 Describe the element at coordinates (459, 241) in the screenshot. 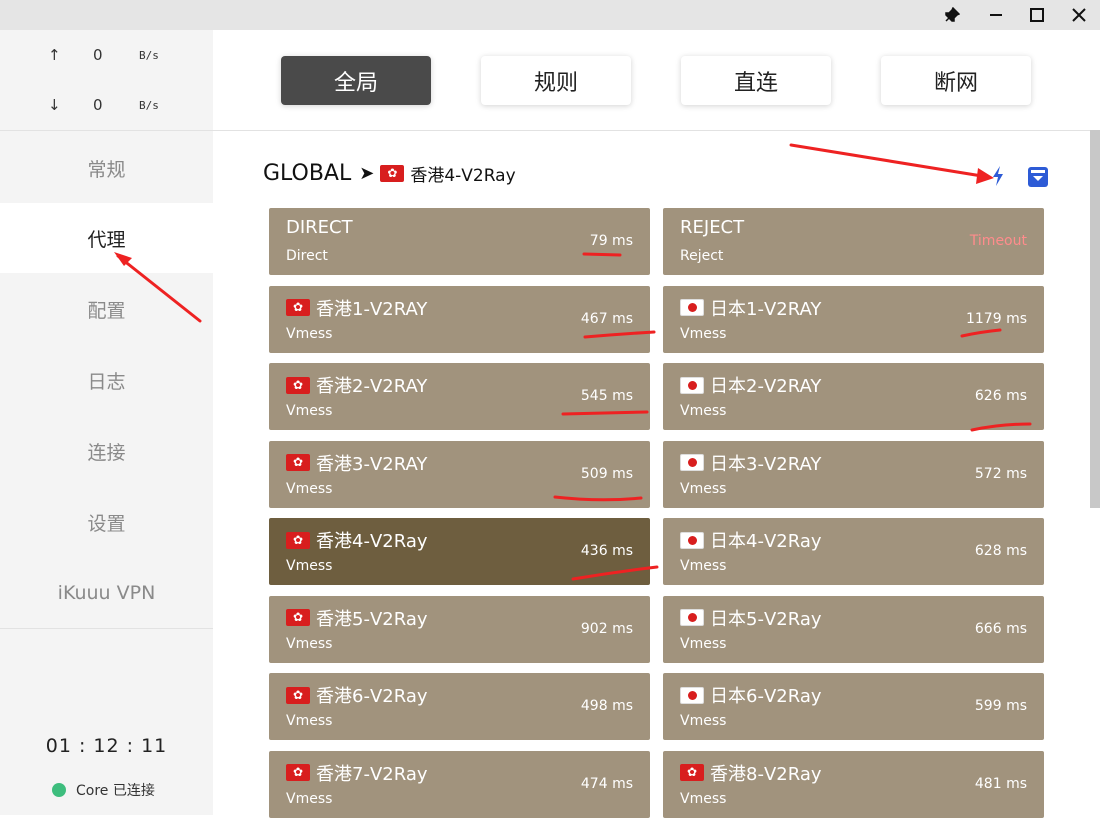

I see `proxy-card: DIRECT Direct 79 ms` at that location.